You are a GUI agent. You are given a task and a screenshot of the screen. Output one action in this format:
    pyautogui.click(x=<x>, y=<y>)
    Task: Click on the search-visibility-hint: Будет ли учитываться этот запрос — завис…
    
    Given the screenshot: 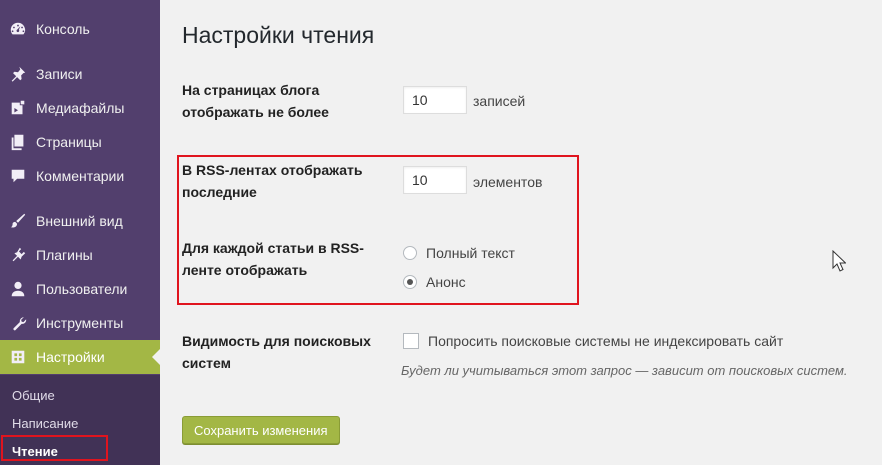 What is the action you would take?
    pyautogui.click(x=624, y=370)
    